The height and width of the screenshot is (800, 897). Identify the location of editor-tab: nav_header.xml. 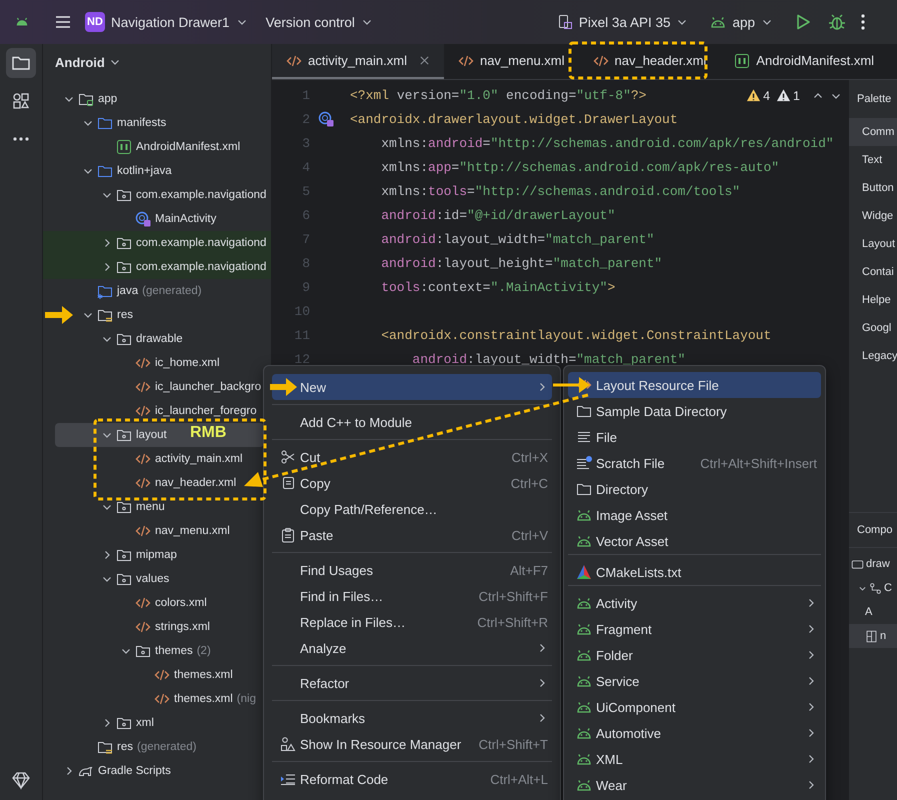
(649, 61).